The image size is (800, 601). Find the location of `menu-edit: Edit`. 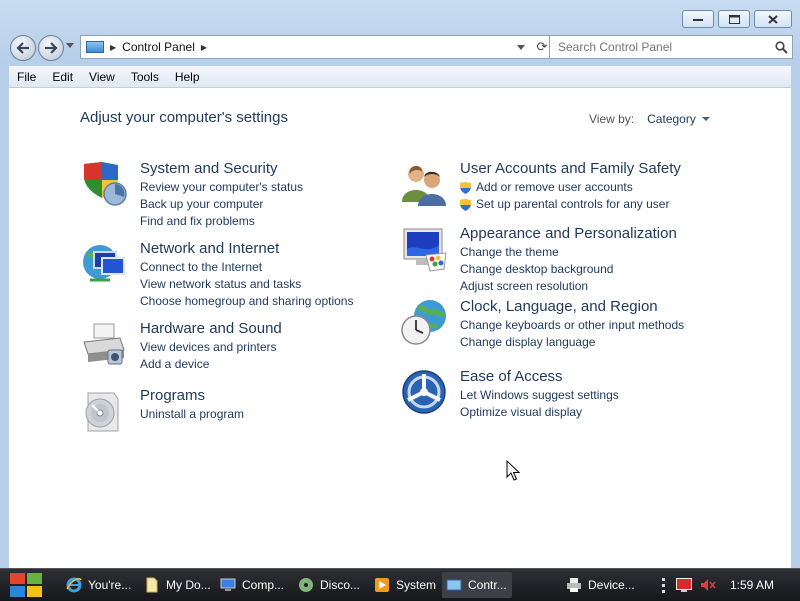

menu-edit: Edit is located at coordinates (62, 77).